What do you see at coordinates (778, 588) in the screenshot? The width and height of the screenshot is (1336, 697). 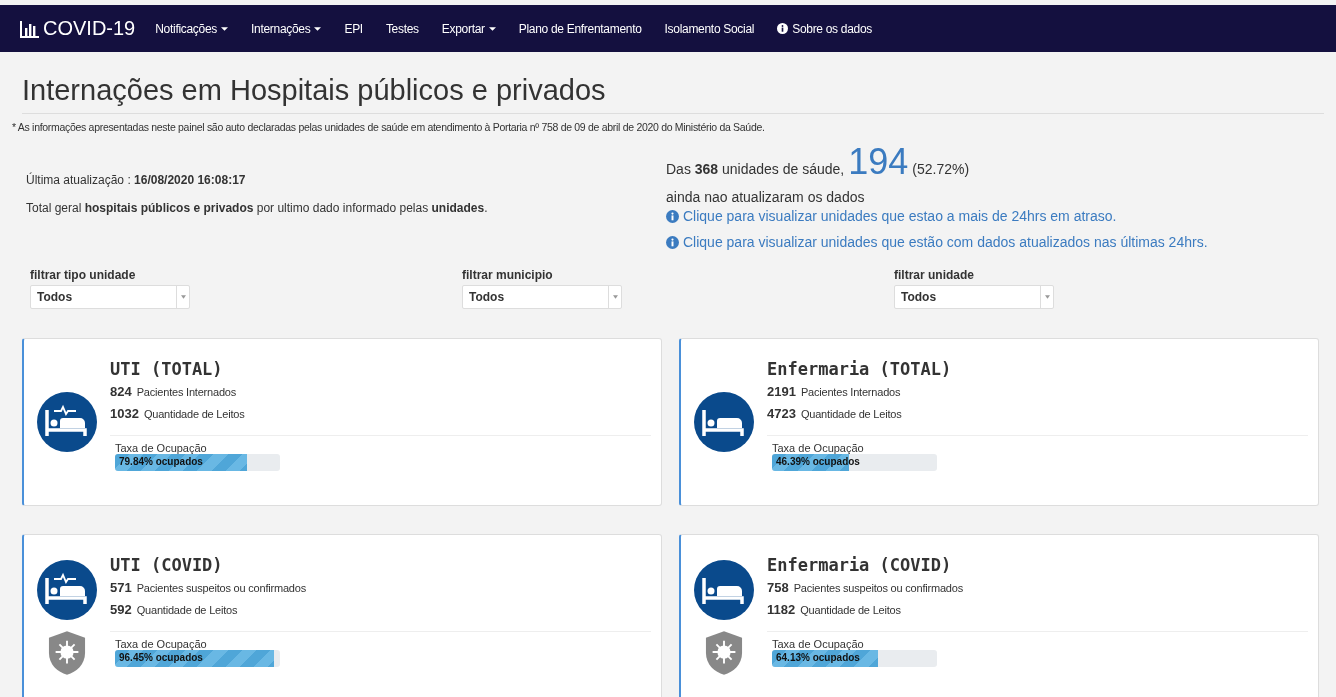 I see `stat-value: 758` at bounding box center [778, 588].